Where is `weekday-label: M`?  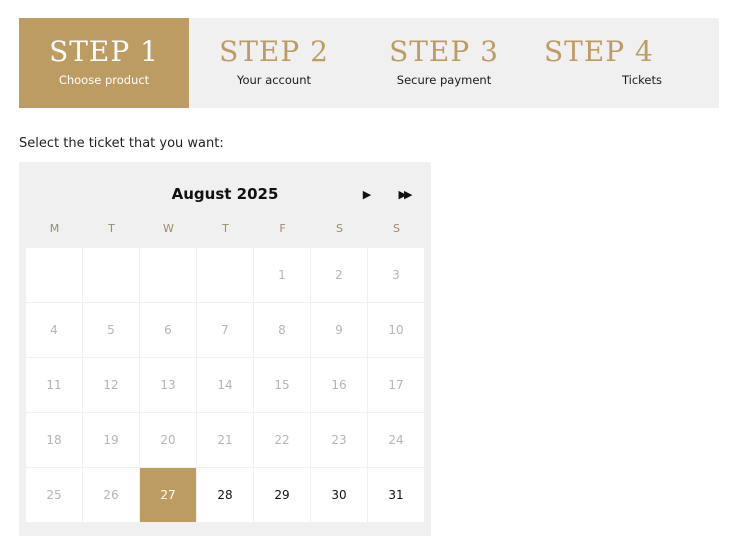 weekday-label: M is located at coordinates (54, 228).